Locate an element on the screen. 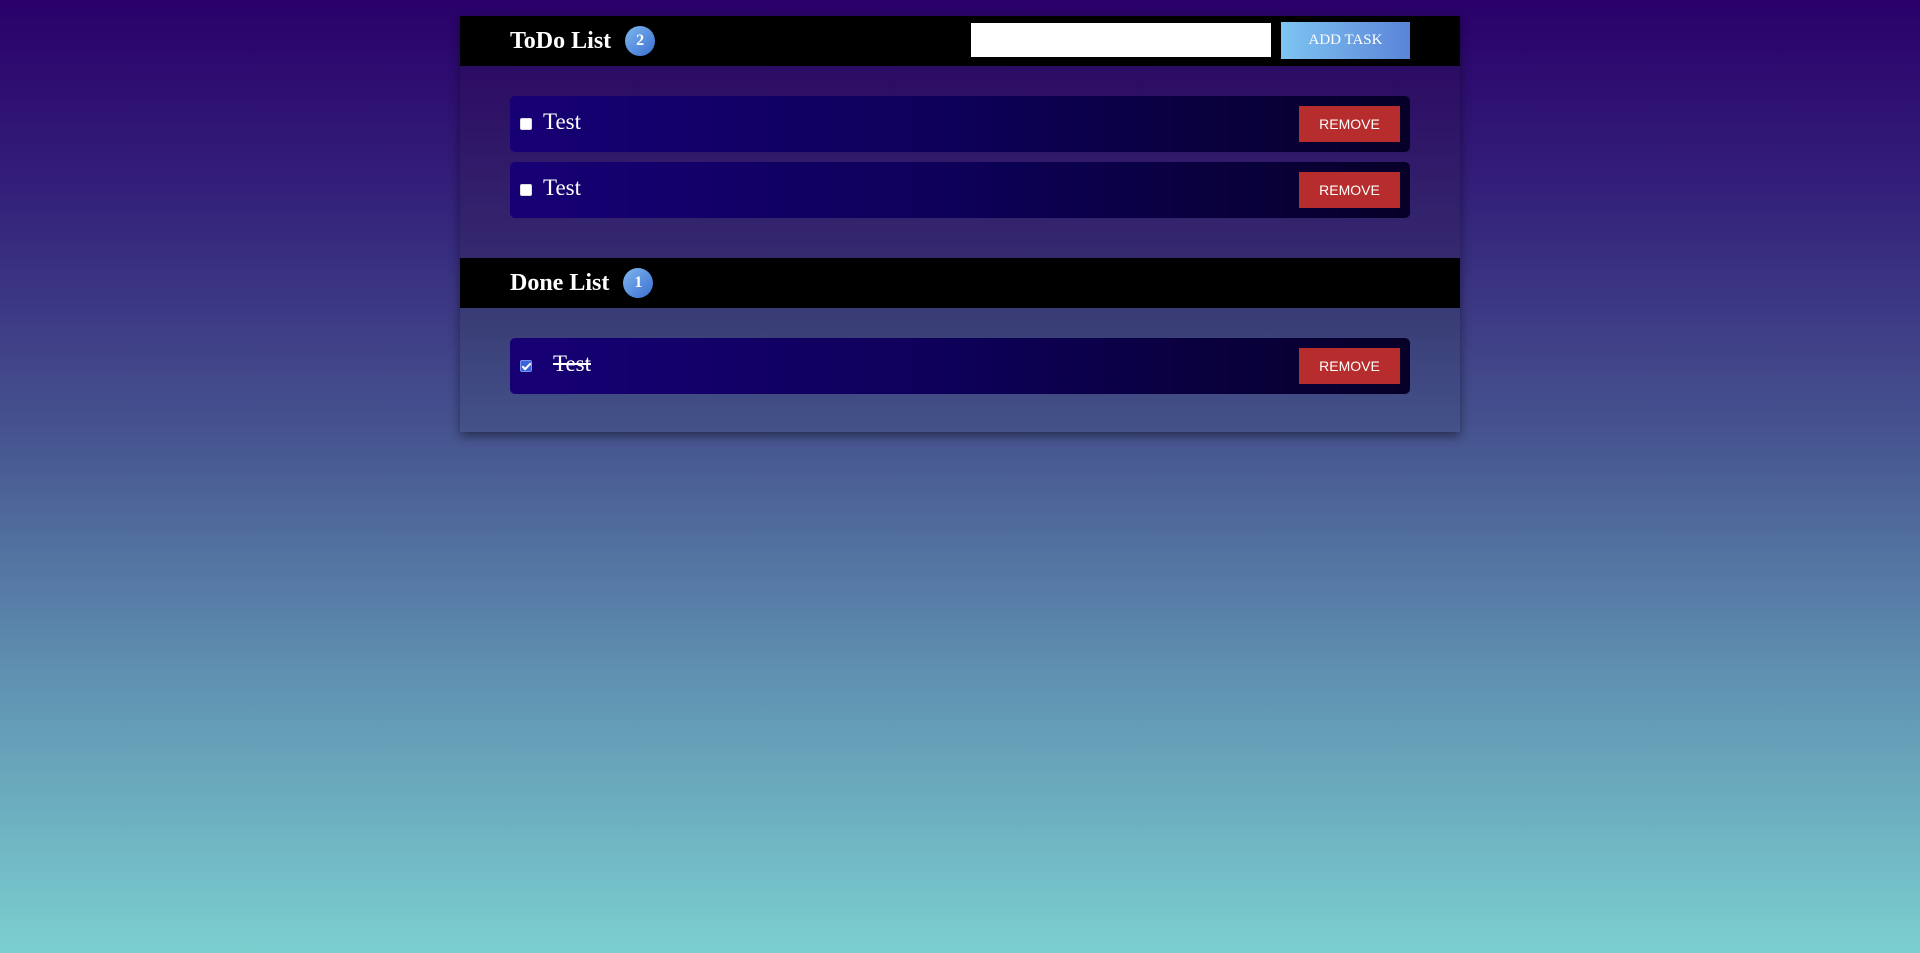  todo-list-body: Test REMOVE Test REMOVE is located at coordinates (960, 162).